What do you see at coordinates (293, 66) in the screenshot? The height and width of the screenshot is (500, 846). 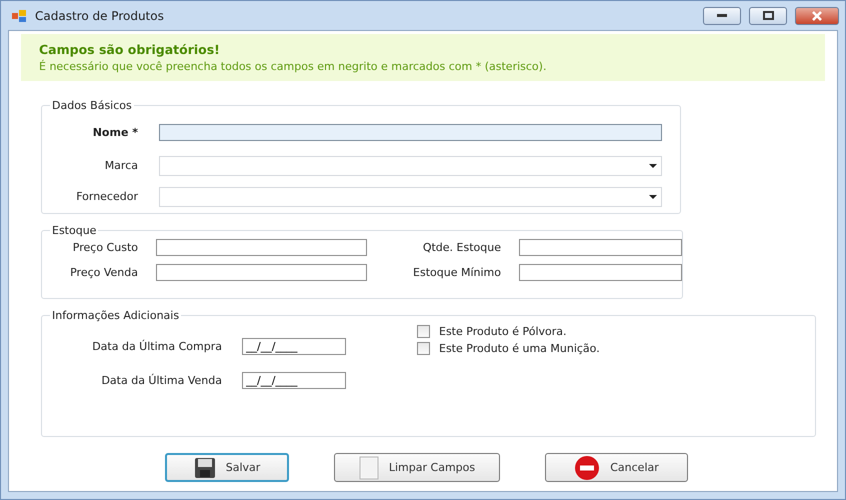 I see `banner-message: É necessário que você preencha todos os campos em negrito e marcados com * (asterisco).` at bounding box center [293, 66].